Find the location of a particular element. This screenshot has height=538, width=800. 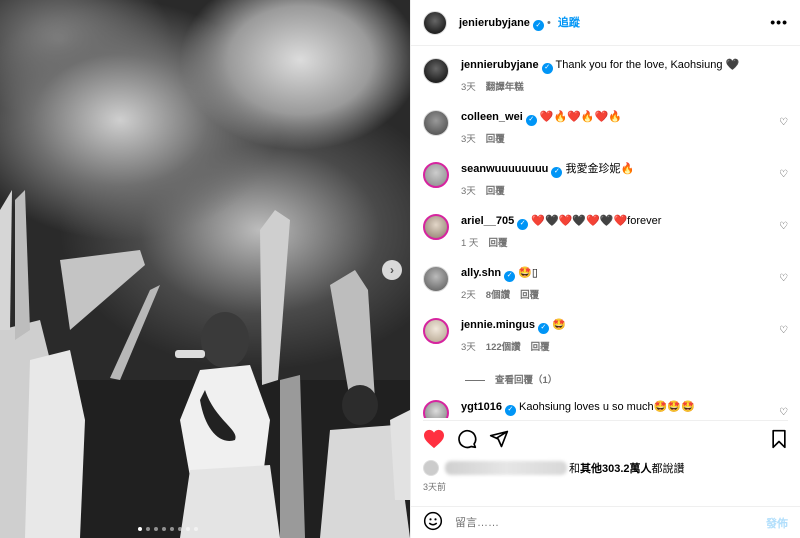

follow-button: 追蹤 is located at coordinates (569, 23).